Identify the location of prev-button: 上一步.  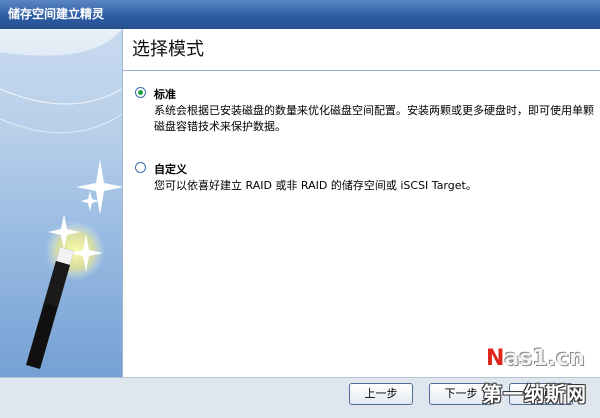
(381, 394).